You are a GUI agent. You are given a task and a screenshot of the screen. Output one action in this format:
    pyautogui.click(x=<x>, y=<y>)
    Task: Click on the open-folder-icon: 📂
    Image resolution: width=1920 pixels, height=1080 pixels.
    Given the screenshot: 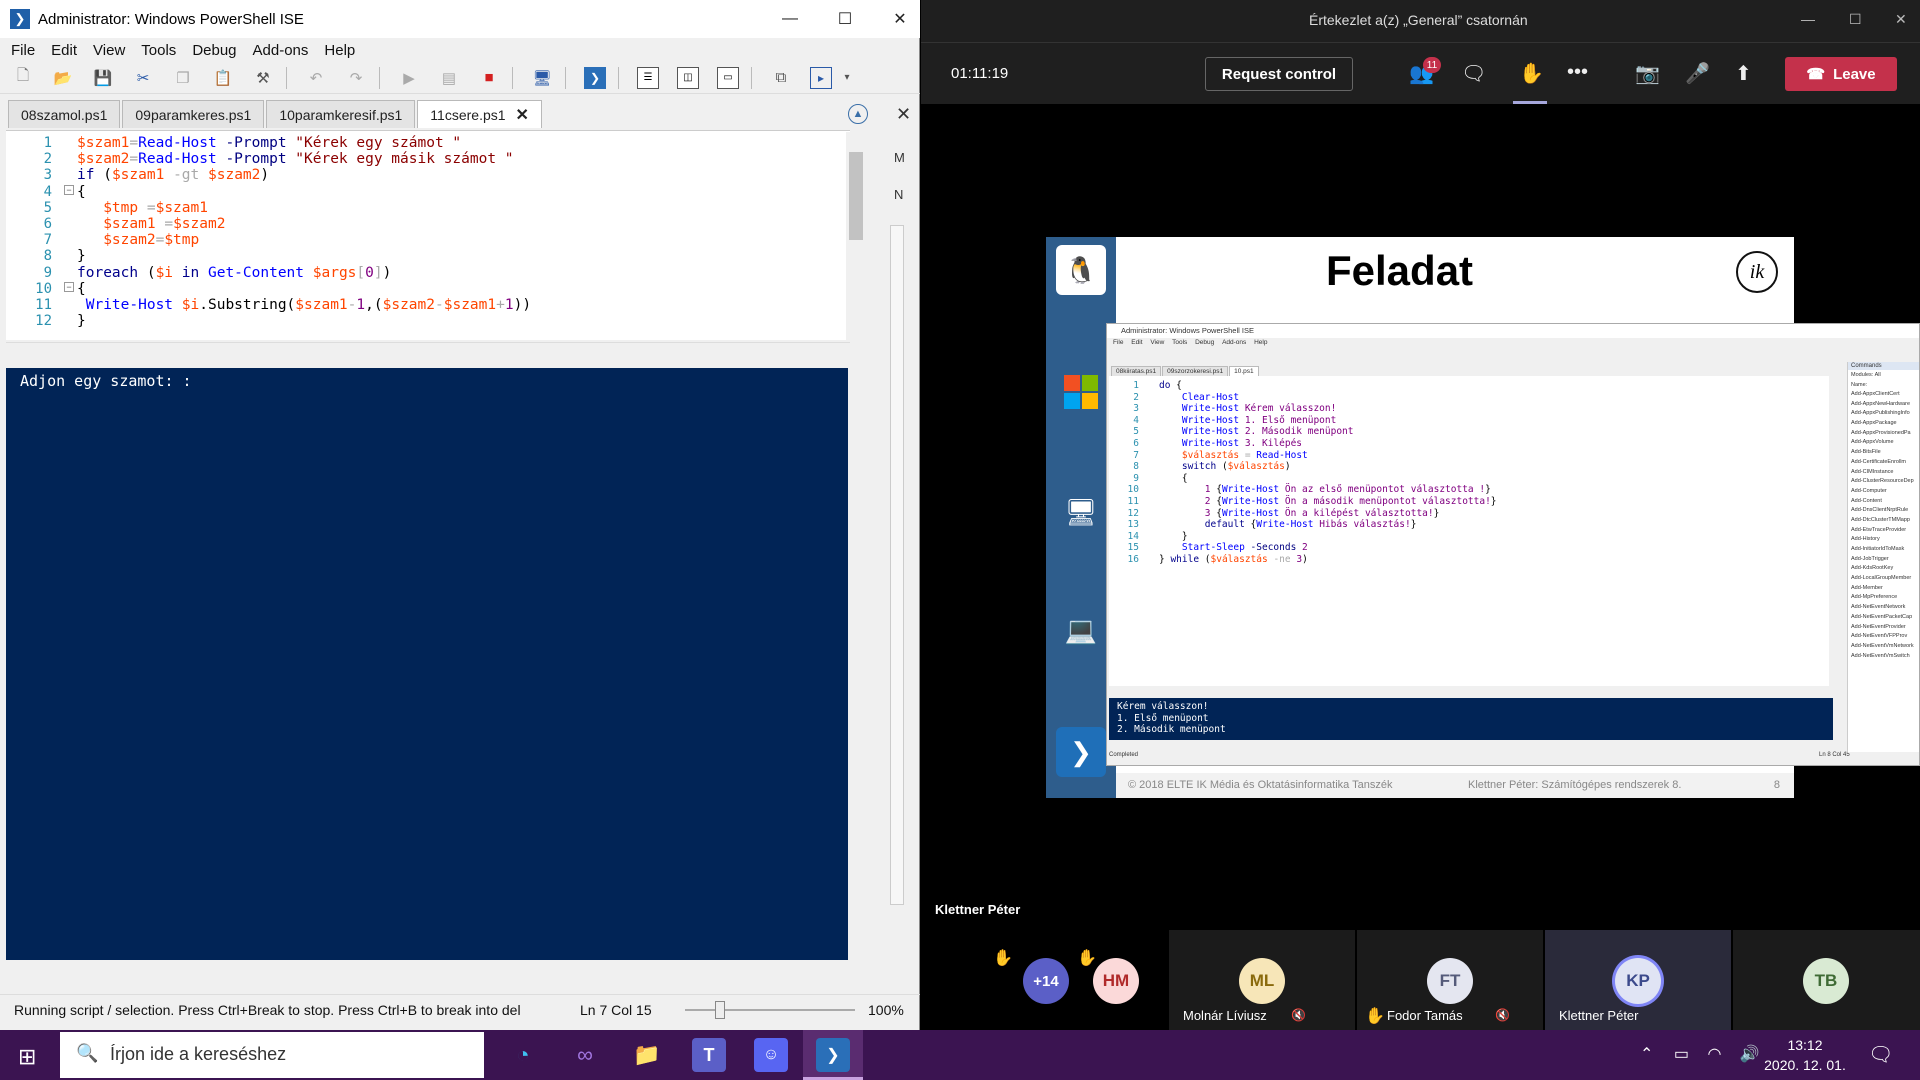 What is the action you would take?
    pyautogui.click(x=63, y=78)
    